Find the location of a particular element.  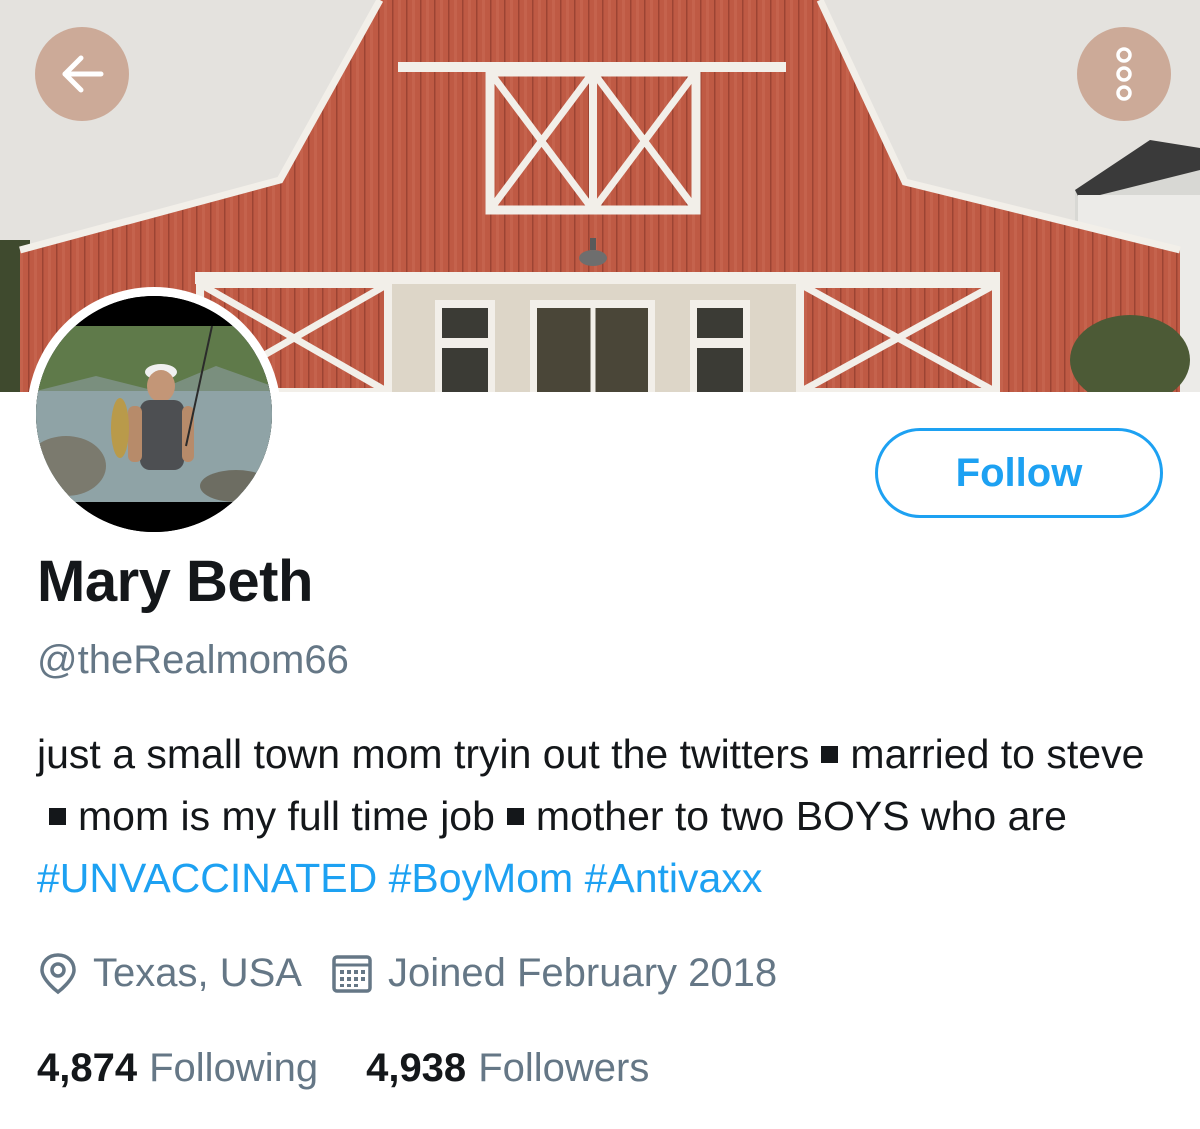

back-button is located at coordinates (82, 74).